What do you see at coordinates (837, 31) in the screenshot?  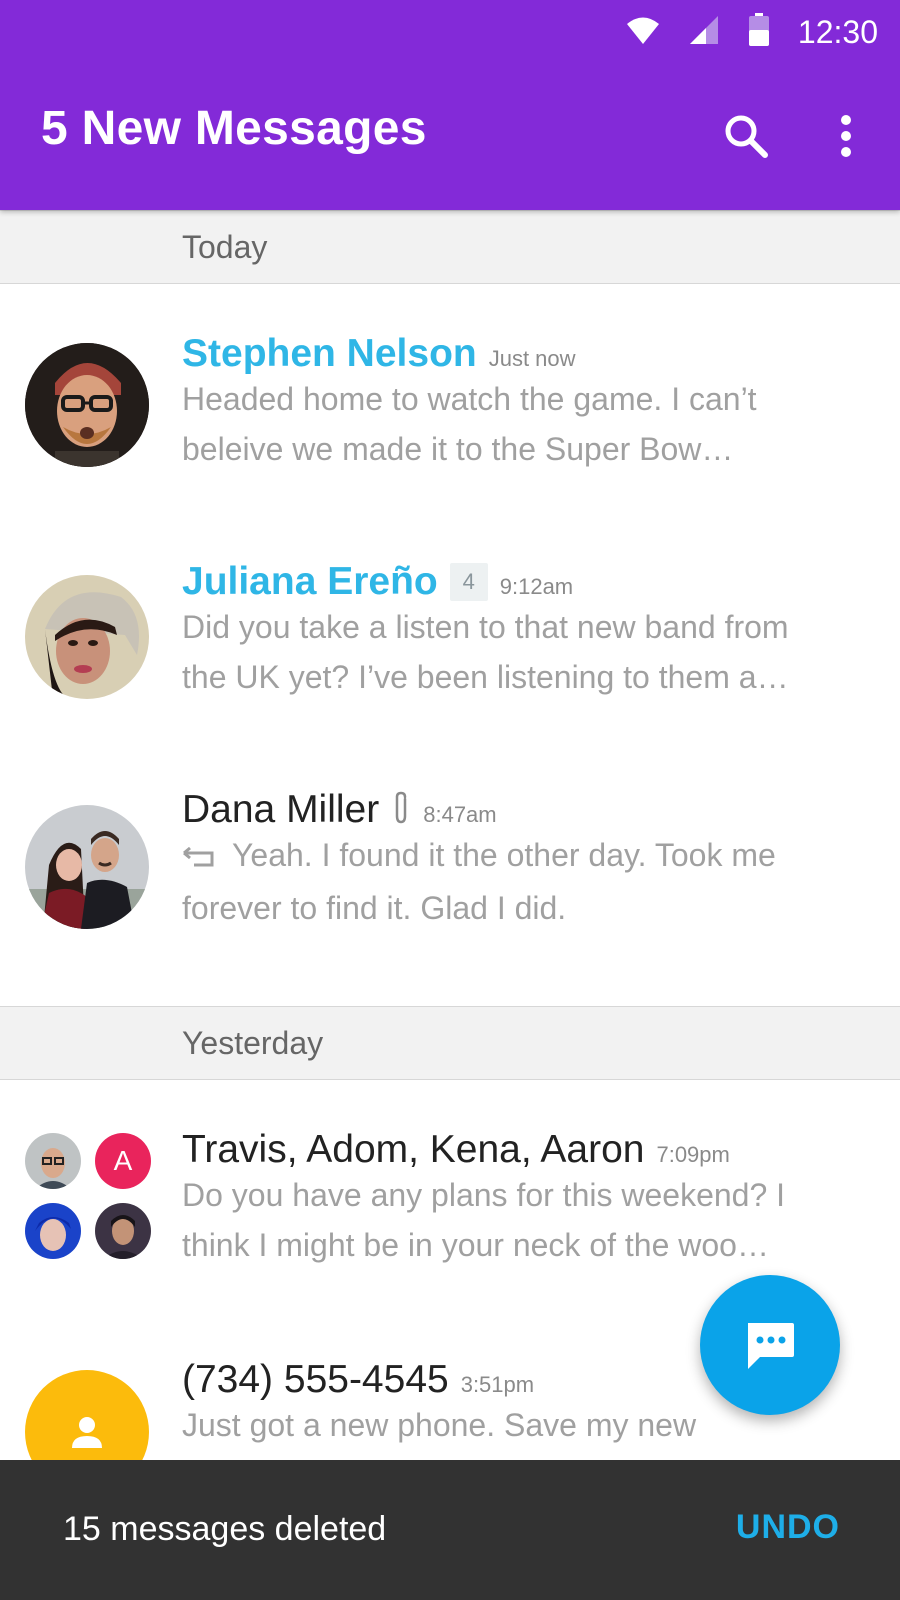 I see `status-time: 12:30` at bounding box center [837, 31].